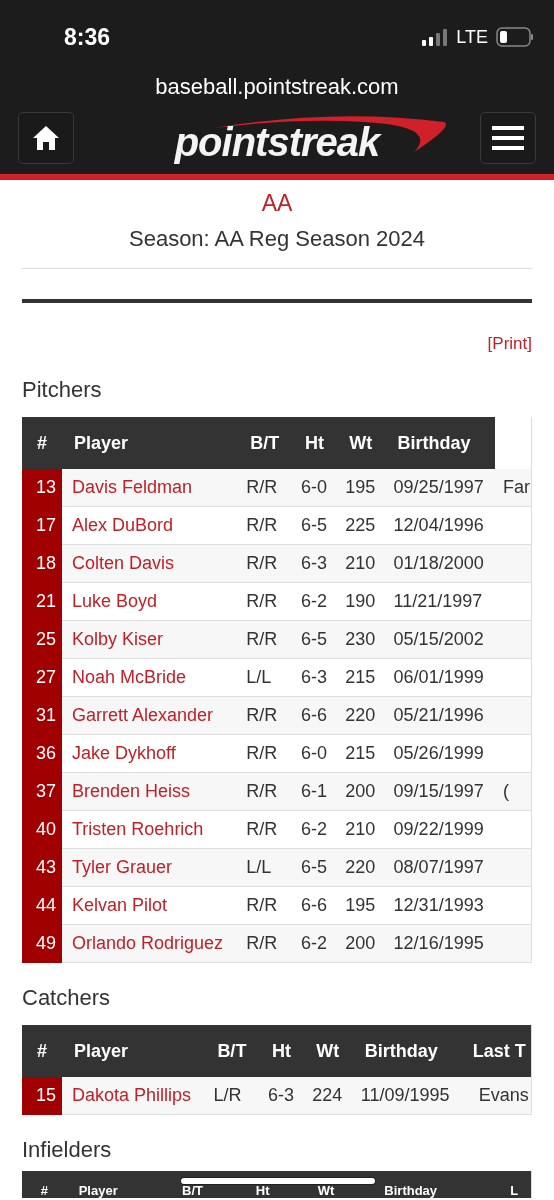 This screenshot has height=1200, width=554. I want to click on table-cell: 6-1, so click(315, 791).